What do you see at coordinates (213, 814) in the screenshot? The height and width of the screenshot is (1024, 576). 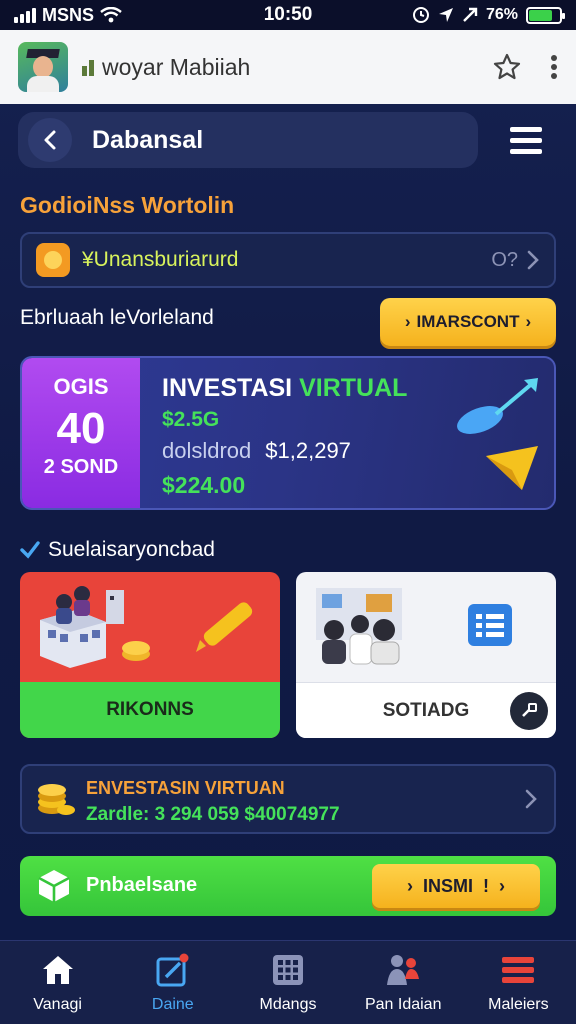 I see `invest-list-subtitle: Zardle: 3 294 059 $40074977` at bounding box center [213, 814].